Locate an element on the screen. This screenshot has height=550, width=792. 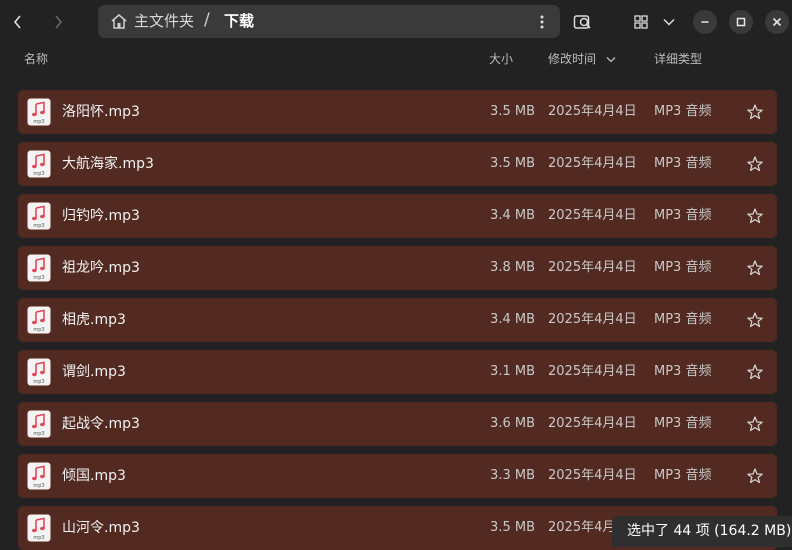
back-chevron-icon is located at coordinates (17, 22).